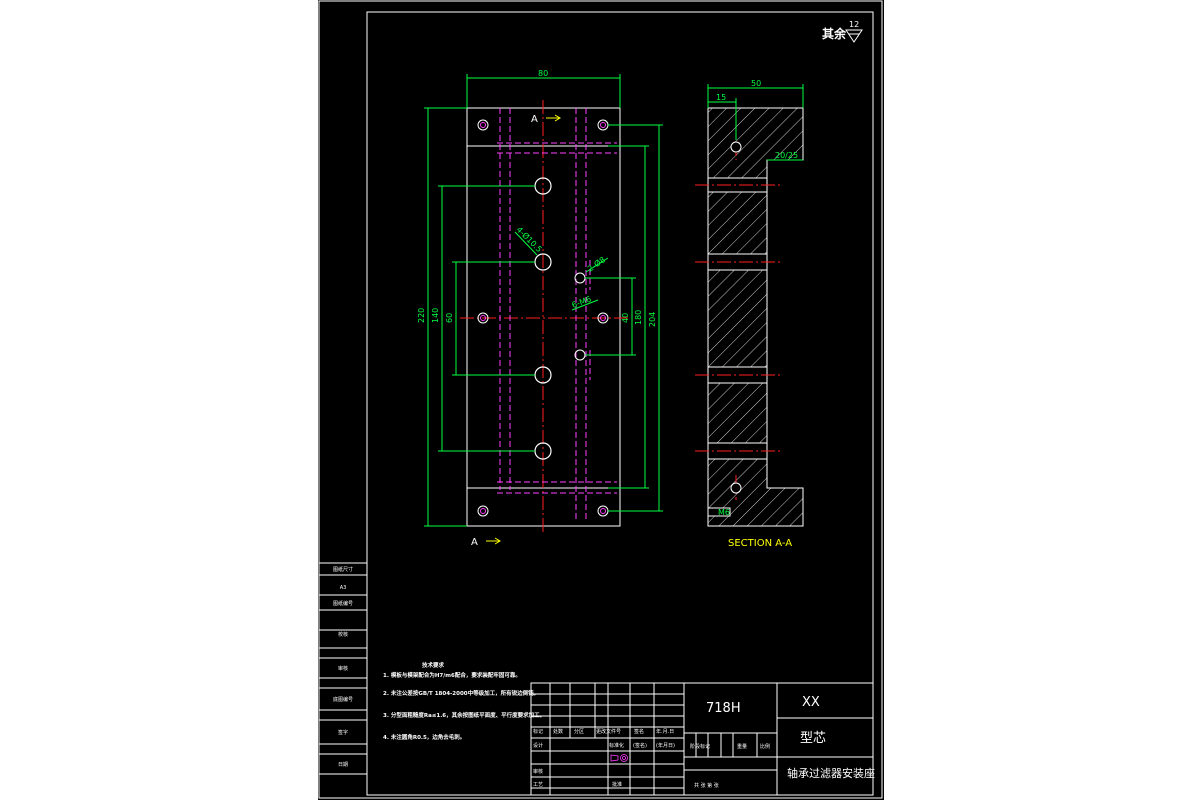  I want to click on sign-row-1: 审核, so click(538, 771).